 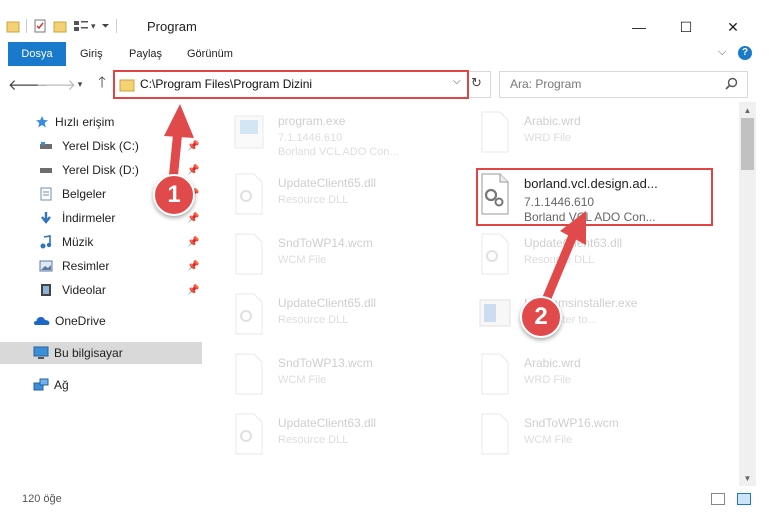 What do you see at coordinates (40, 26) in the screenshot?
I see `properties-icon` at bounding box center [40, 26].